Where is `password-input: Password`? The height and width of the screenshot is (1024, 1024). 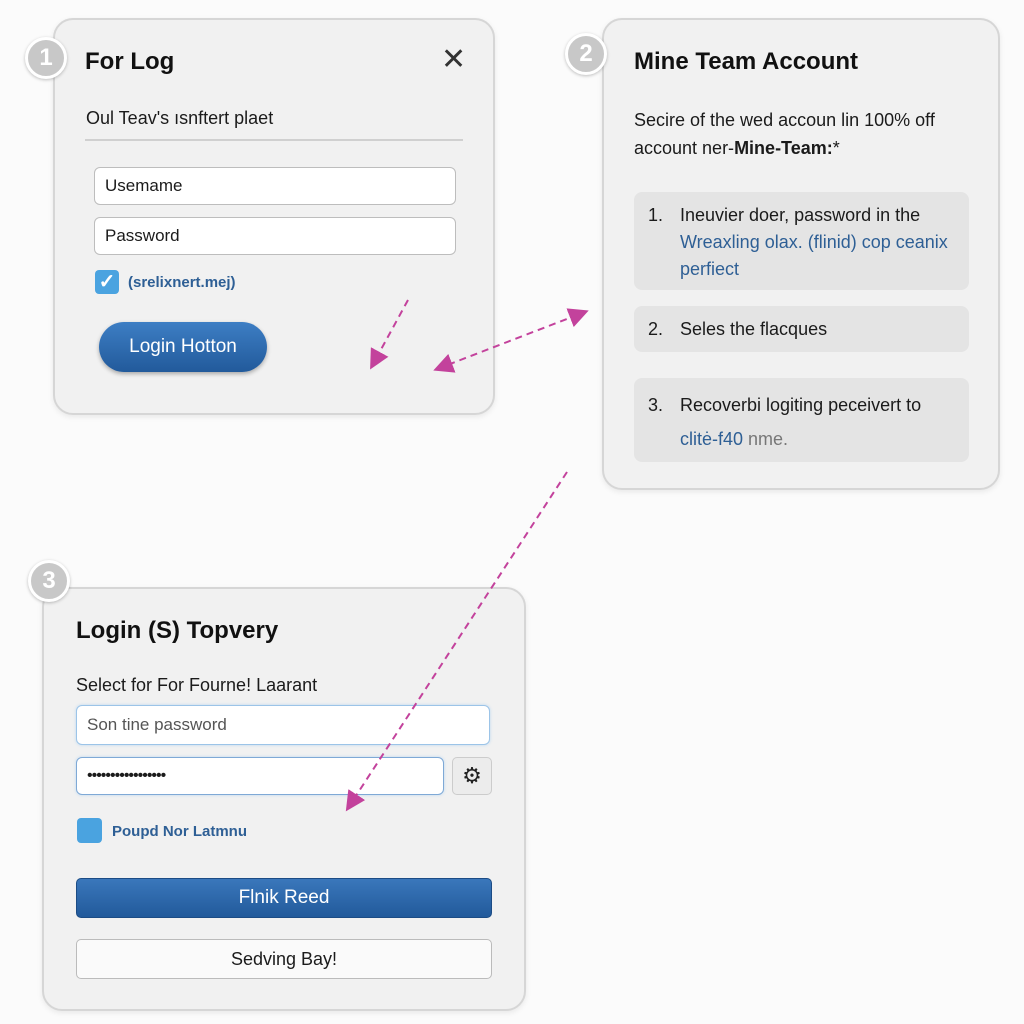
password-input: Password is located at coordinates (275, 236).